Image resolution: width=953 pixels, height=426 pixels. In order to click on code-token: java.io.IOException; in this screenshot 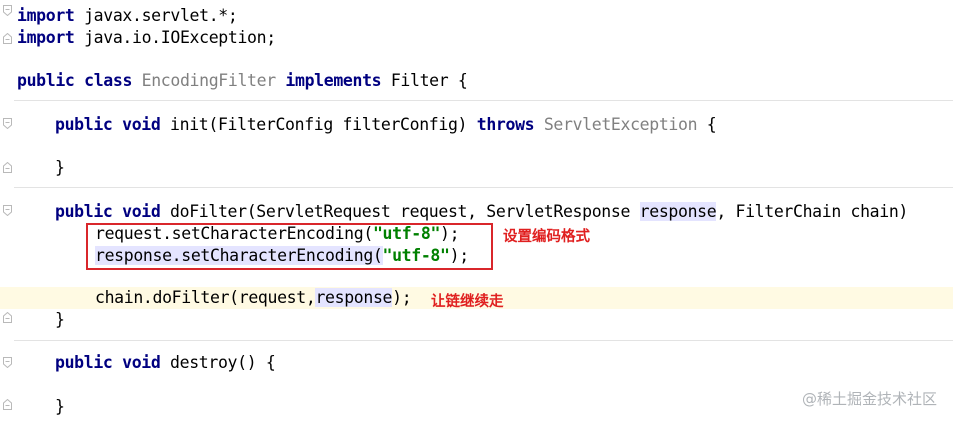, I will do `click(175, 37)`.